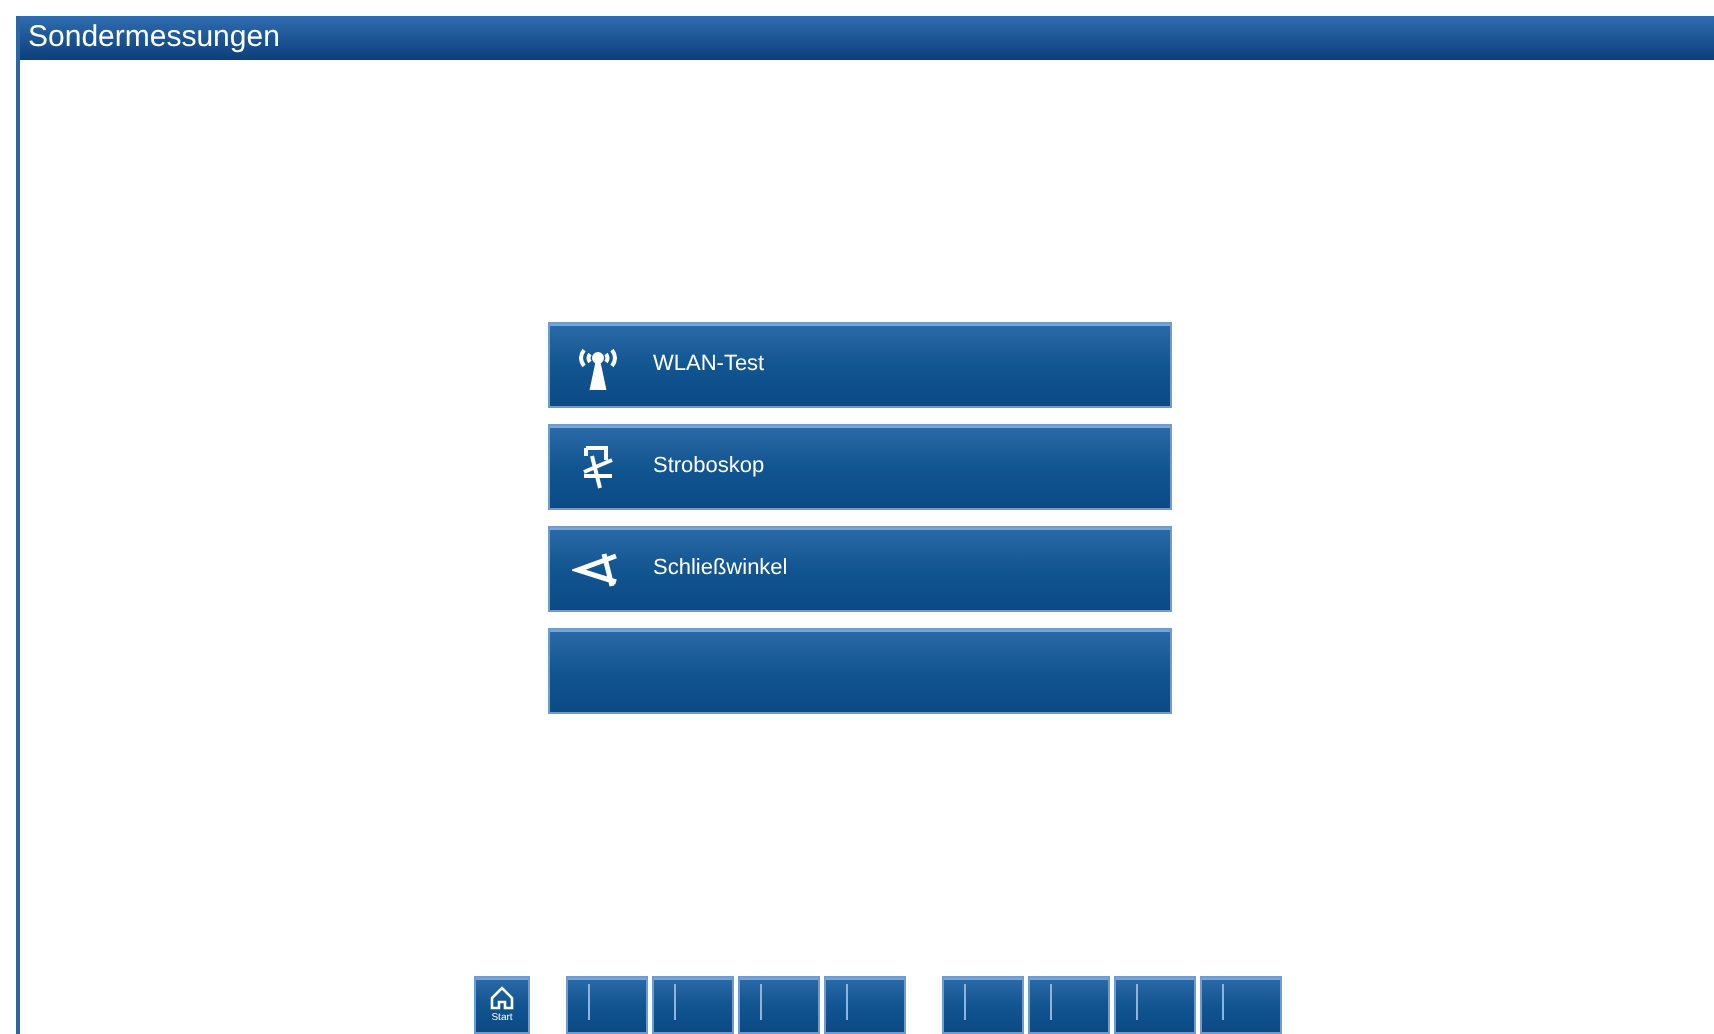 The height and width of the screenshot is (1034, 1714). Describe the element at coordinates (859, 671) in the screenshot. I see `menu-button` at that location.